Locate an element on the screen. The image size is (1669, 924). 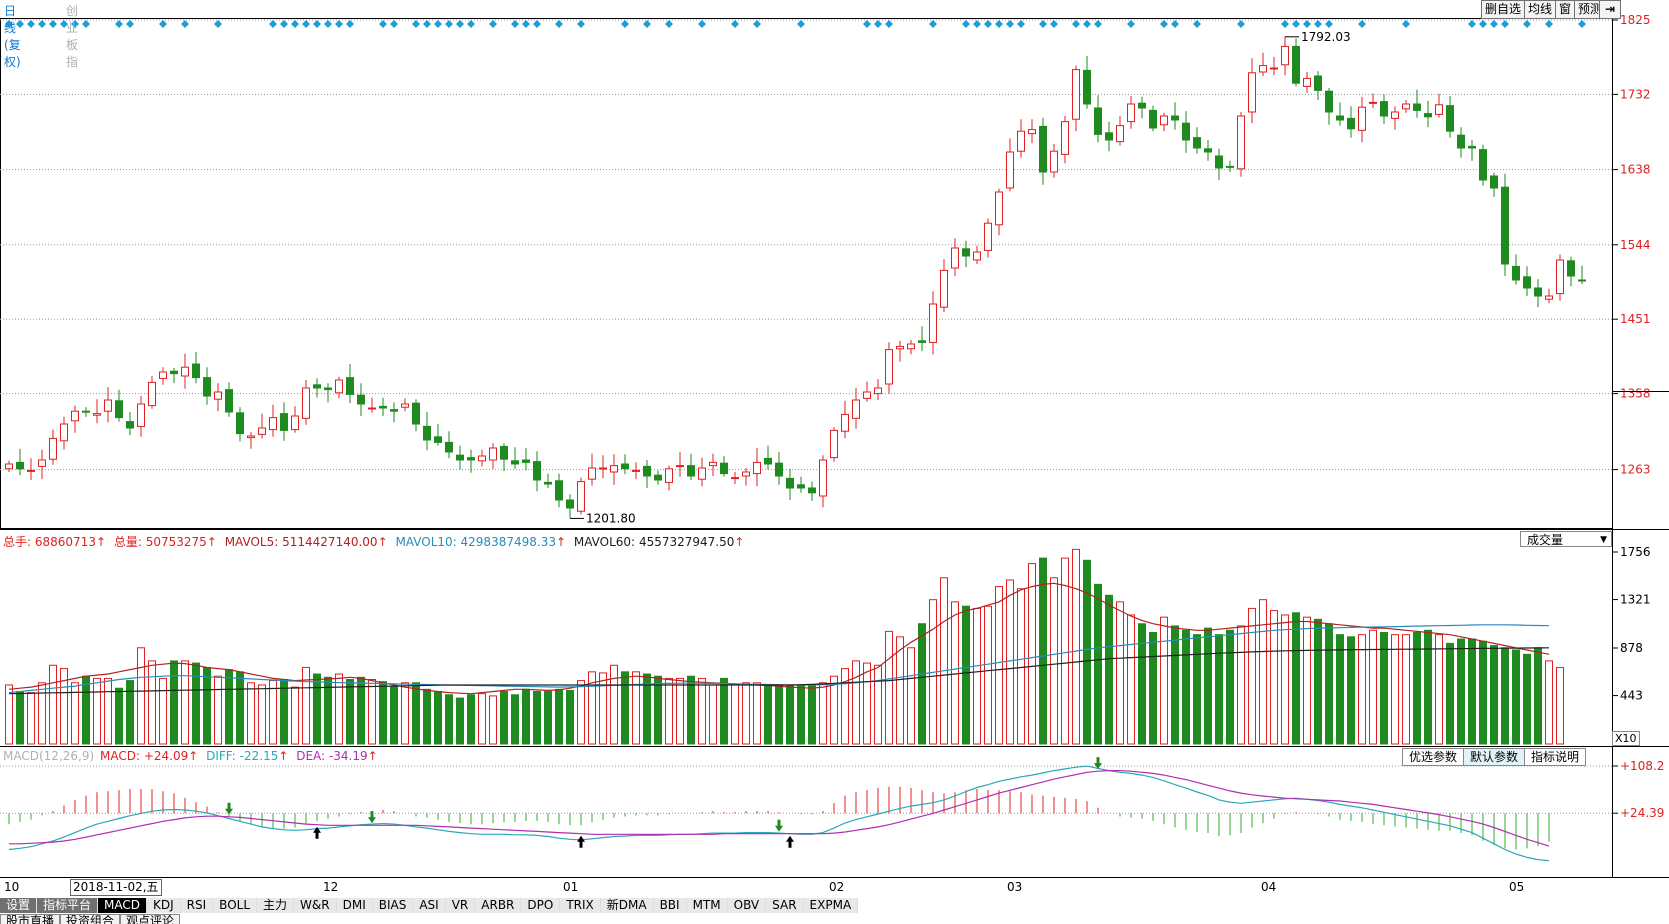
bottom-tab-1: 投资组合 is located at coordinates (90, 919).